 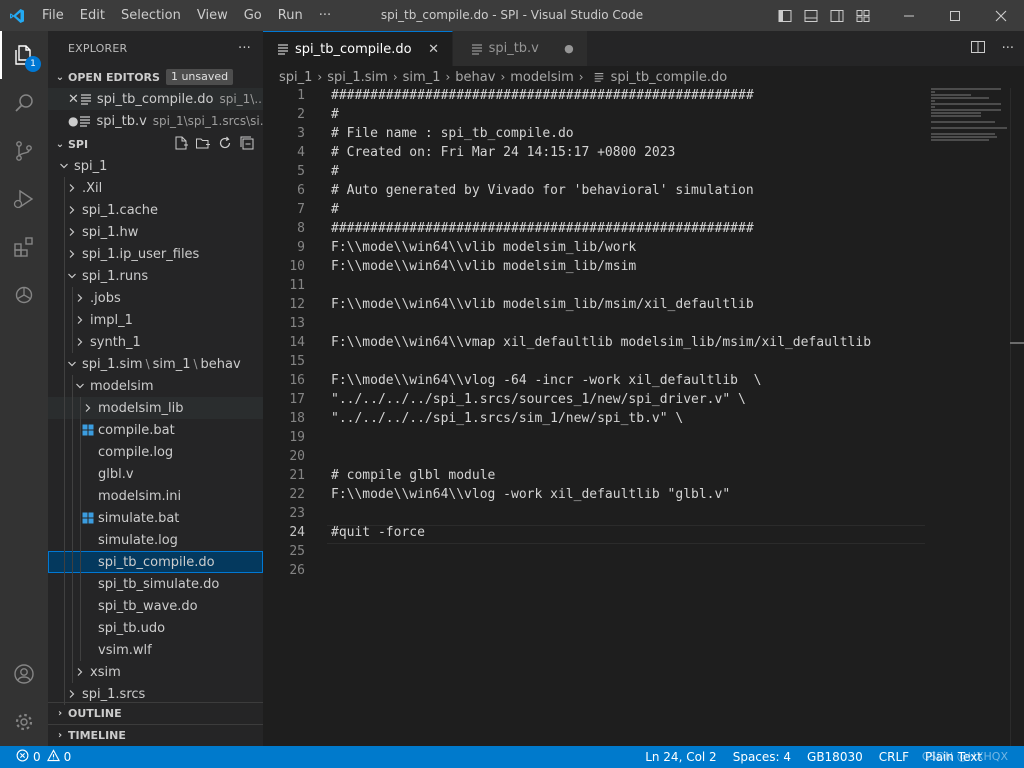 I want to click on maximize-icon, so click(x=955, y=15).